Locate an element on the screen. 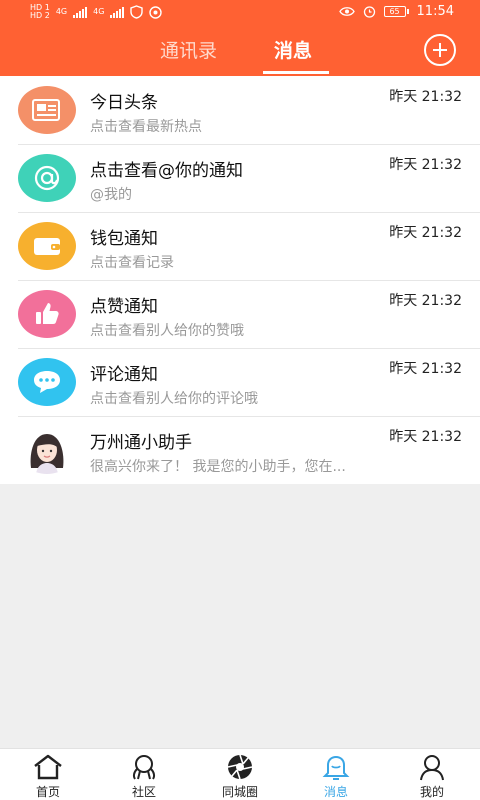 This screenshot has width=480, height=800. message-item-headlines: 今日头条 点击查看最新热点 昨天 21:32 is located at coordinates (240, 110).